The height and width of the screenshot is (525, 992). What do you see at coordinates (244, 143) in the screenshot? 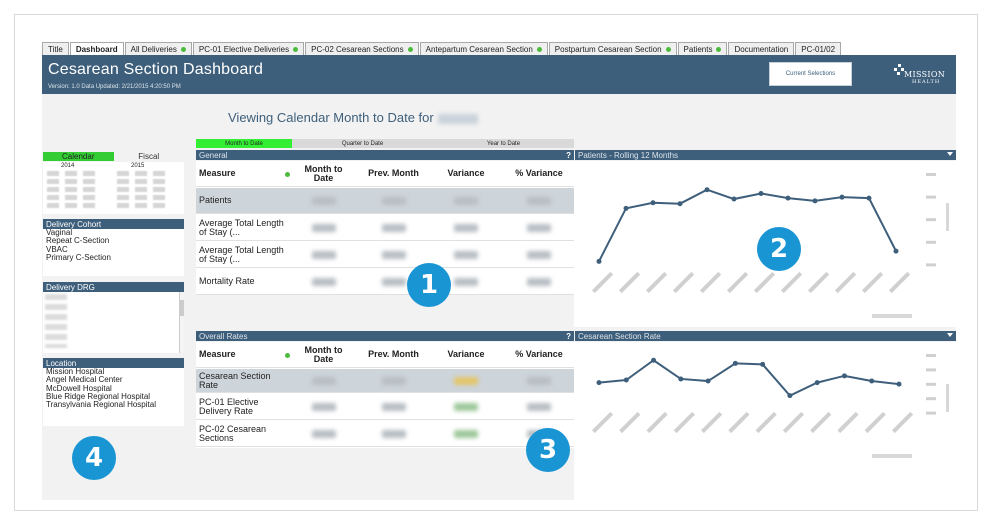
I see `tab-month-to-date: Month to Date` at bounding box center [244, 143].